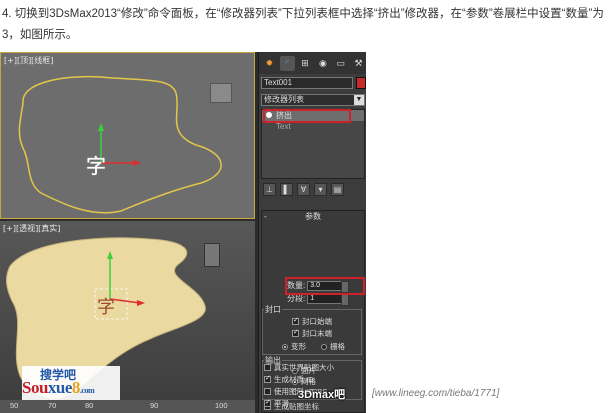  Describe the element at coordinates (307, 116) in the screenshot. I see `extrude-highlight` at that location.